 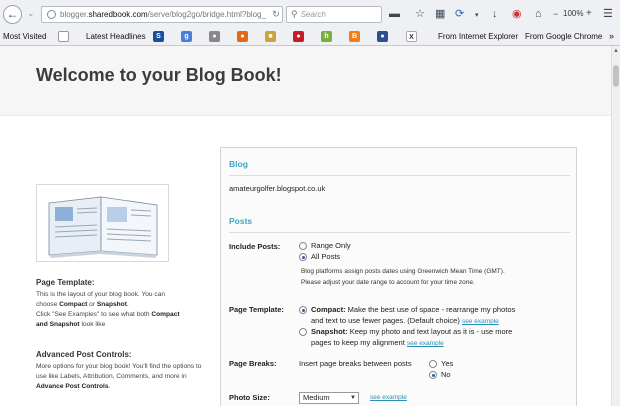 What do you see at coordinates (611, 36) in the screenshot?
I see `bookmarks-overflow-icon: »` at bounding box center [611, 36].